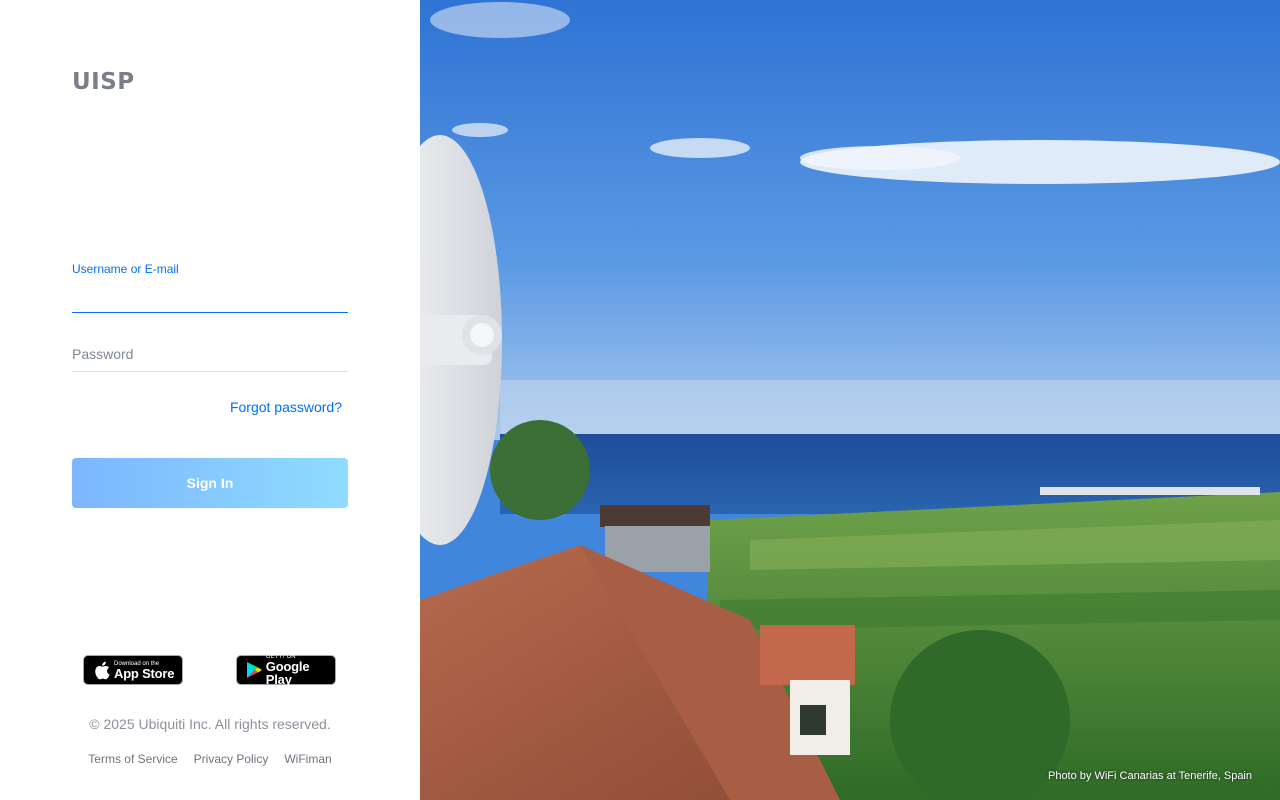  I want to click on username-label: Username or E-mail, so click(125, 269).